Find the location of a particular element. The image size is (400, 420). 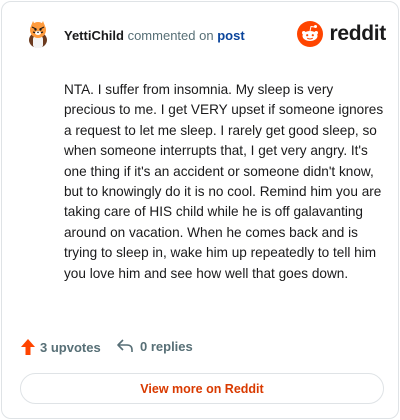

upvote-count: 3 upvotes is located at coordinates (70, 347).